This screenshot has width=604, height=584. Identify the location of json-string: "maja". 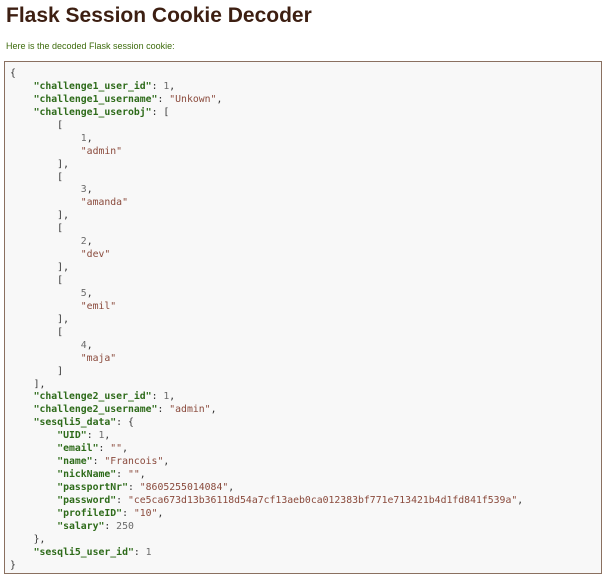
(98, 358).